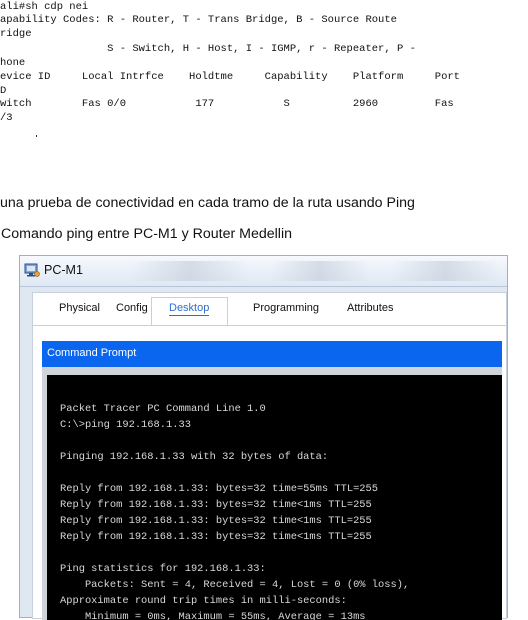 The image size is (528, 620). Describe the element at coordinates (370, 308) in the screenshot. I see `tab-attributes: Attributes` at that location.